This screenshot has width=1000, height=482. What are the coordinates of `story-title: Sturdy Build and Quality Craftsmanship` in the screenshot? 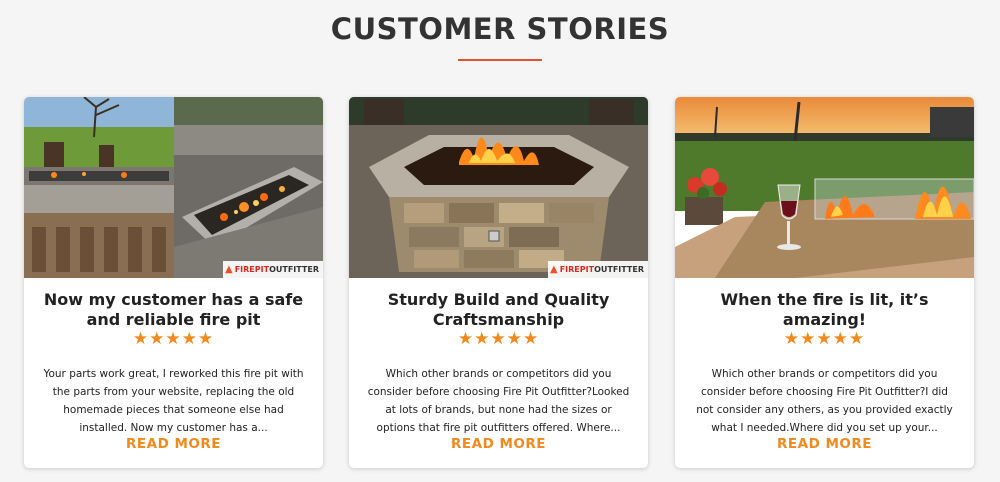 It's located at (498, 309).